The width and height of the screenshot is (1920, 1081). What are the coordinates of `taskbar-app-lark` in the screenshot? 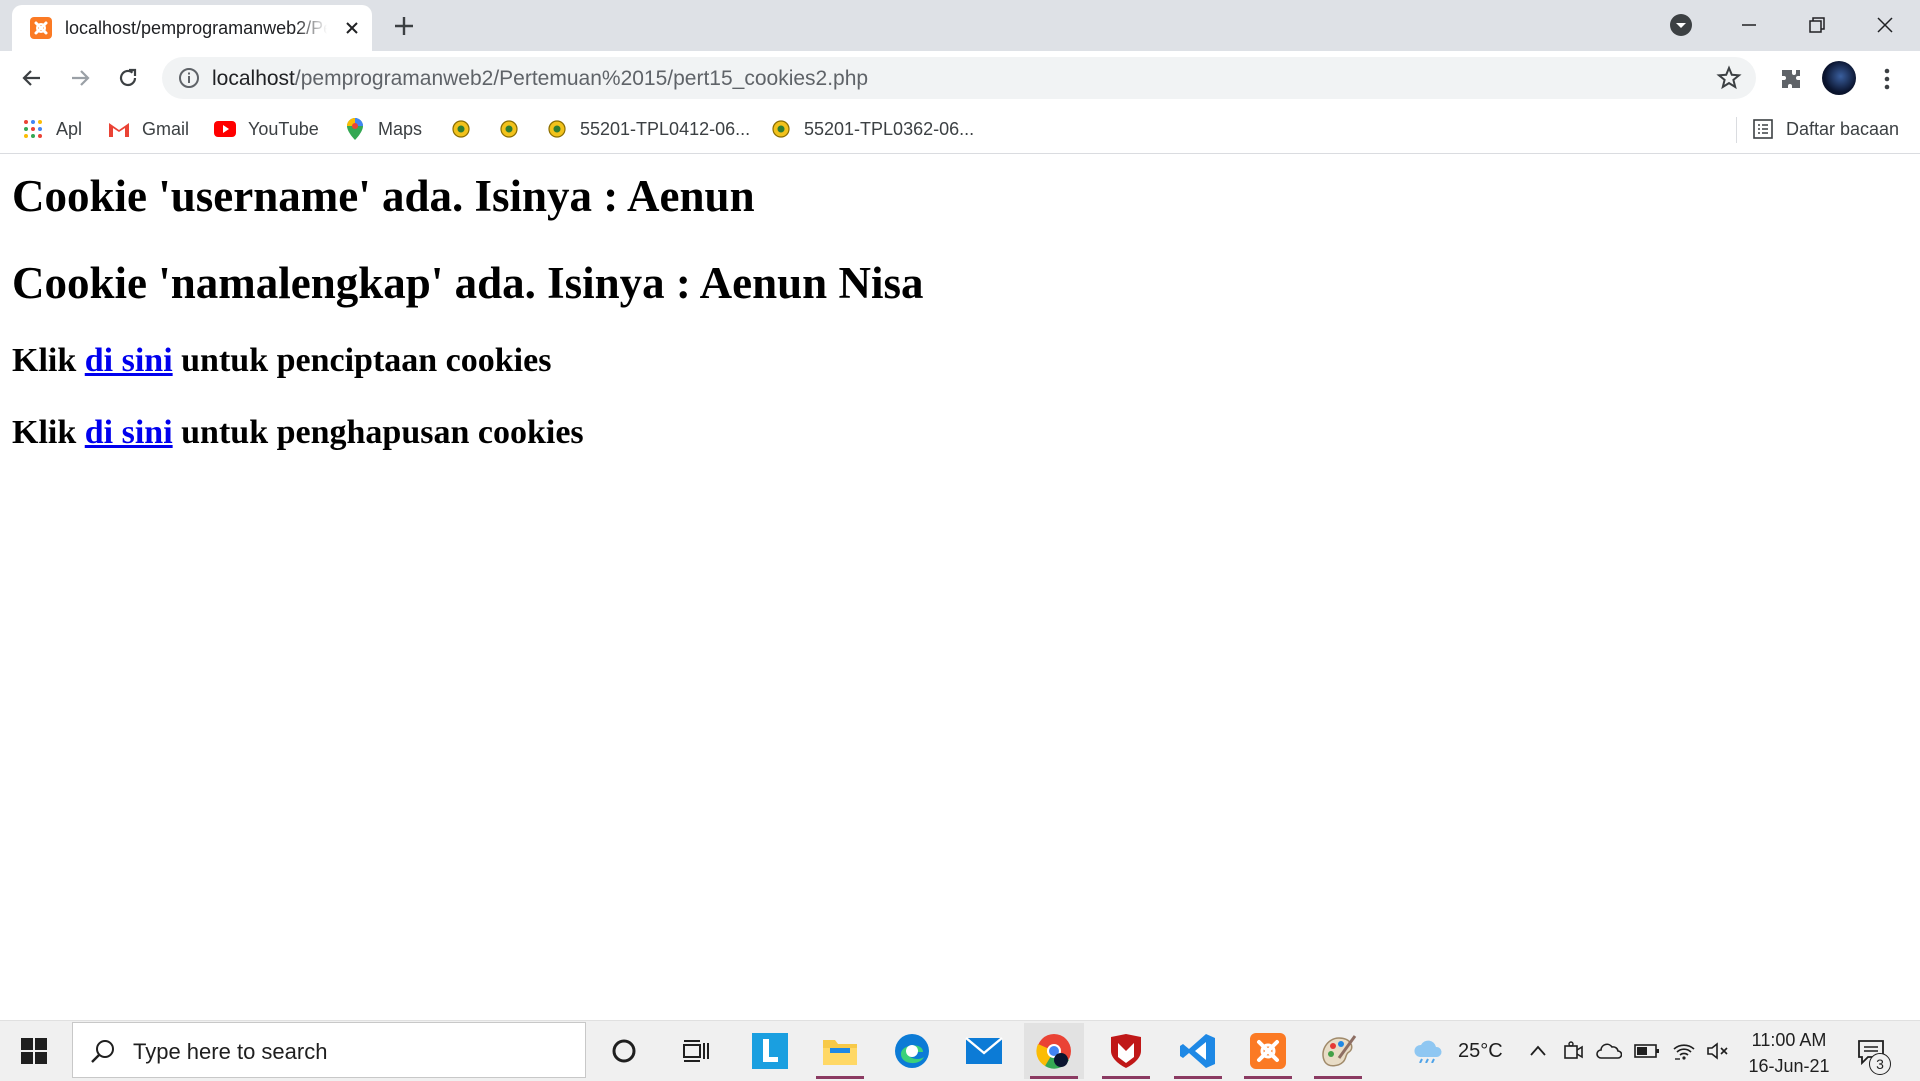 It's located at (770, 1051).